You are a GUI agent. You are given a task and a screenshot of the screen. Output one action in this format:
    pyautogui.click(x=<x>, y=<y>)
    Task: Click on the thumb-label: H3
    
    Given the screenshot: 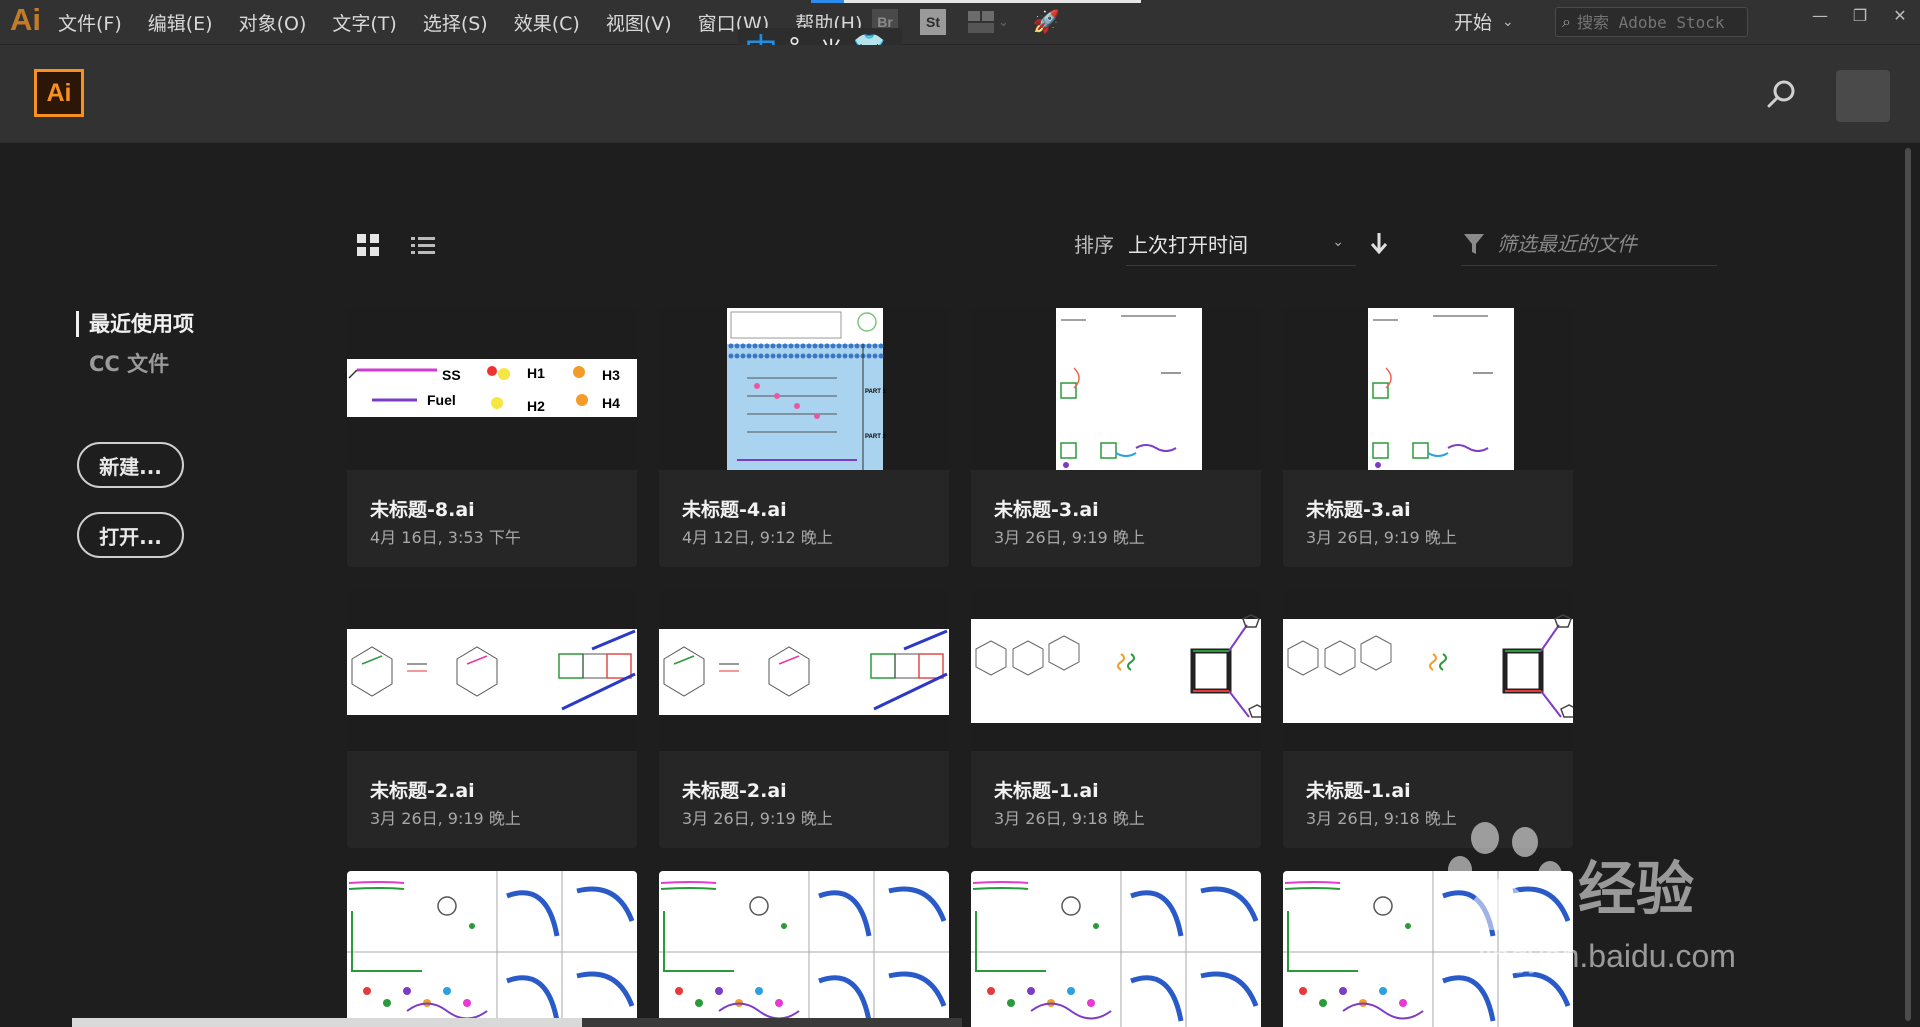 What is the action you would take?
    pyautogui.click(x=611, y=375)
    